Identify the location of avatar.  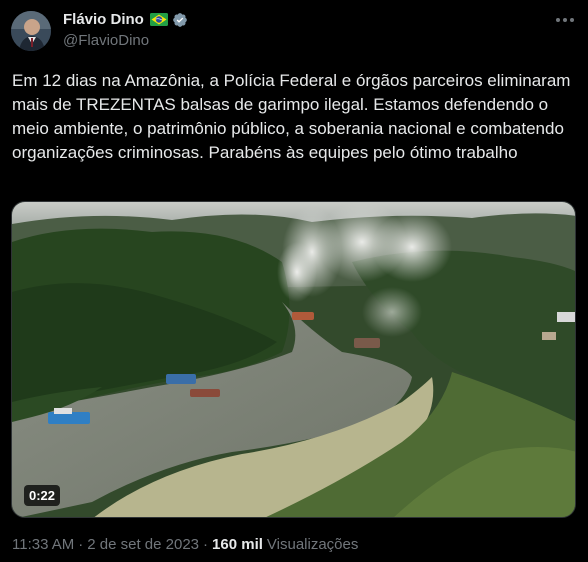
(31, 31).